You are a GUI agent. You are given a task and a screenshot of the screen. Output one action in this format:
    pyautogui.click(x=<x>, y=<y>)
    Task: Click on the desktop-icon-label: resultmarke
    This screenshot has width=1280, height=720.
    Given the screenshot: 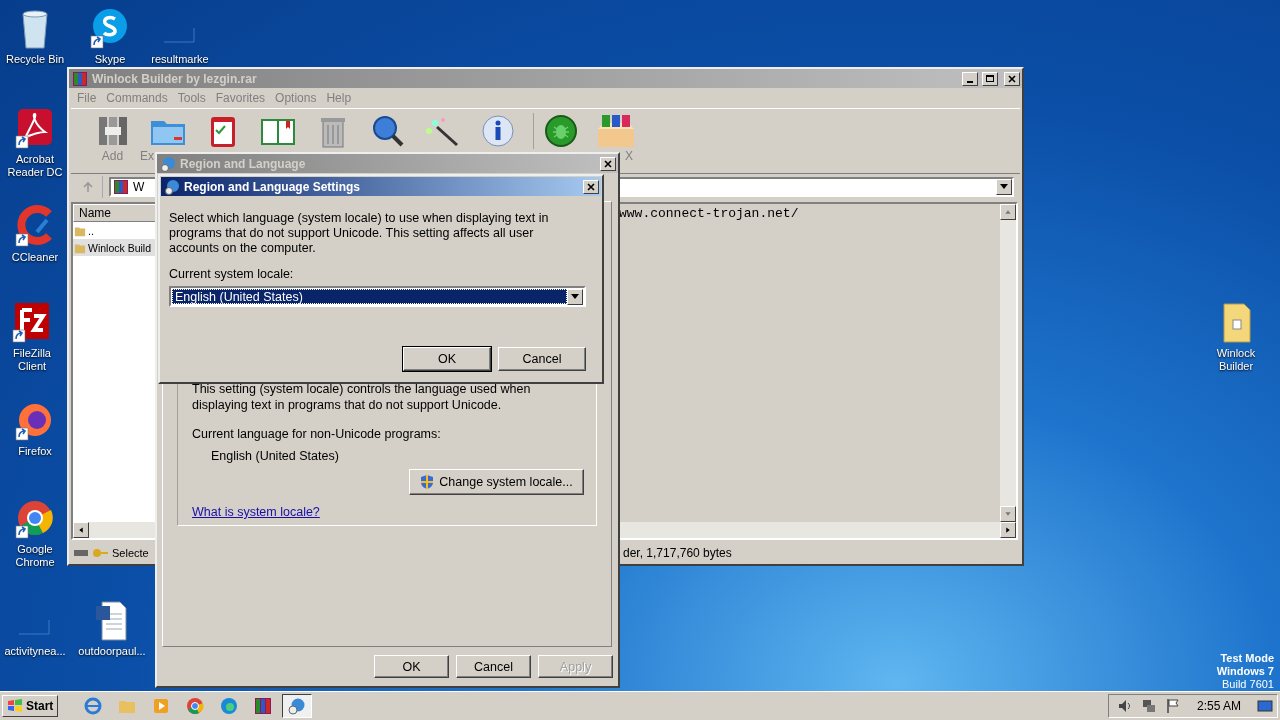 What is the action you would take?
    pyautogui.click(x=180, y=59)
    